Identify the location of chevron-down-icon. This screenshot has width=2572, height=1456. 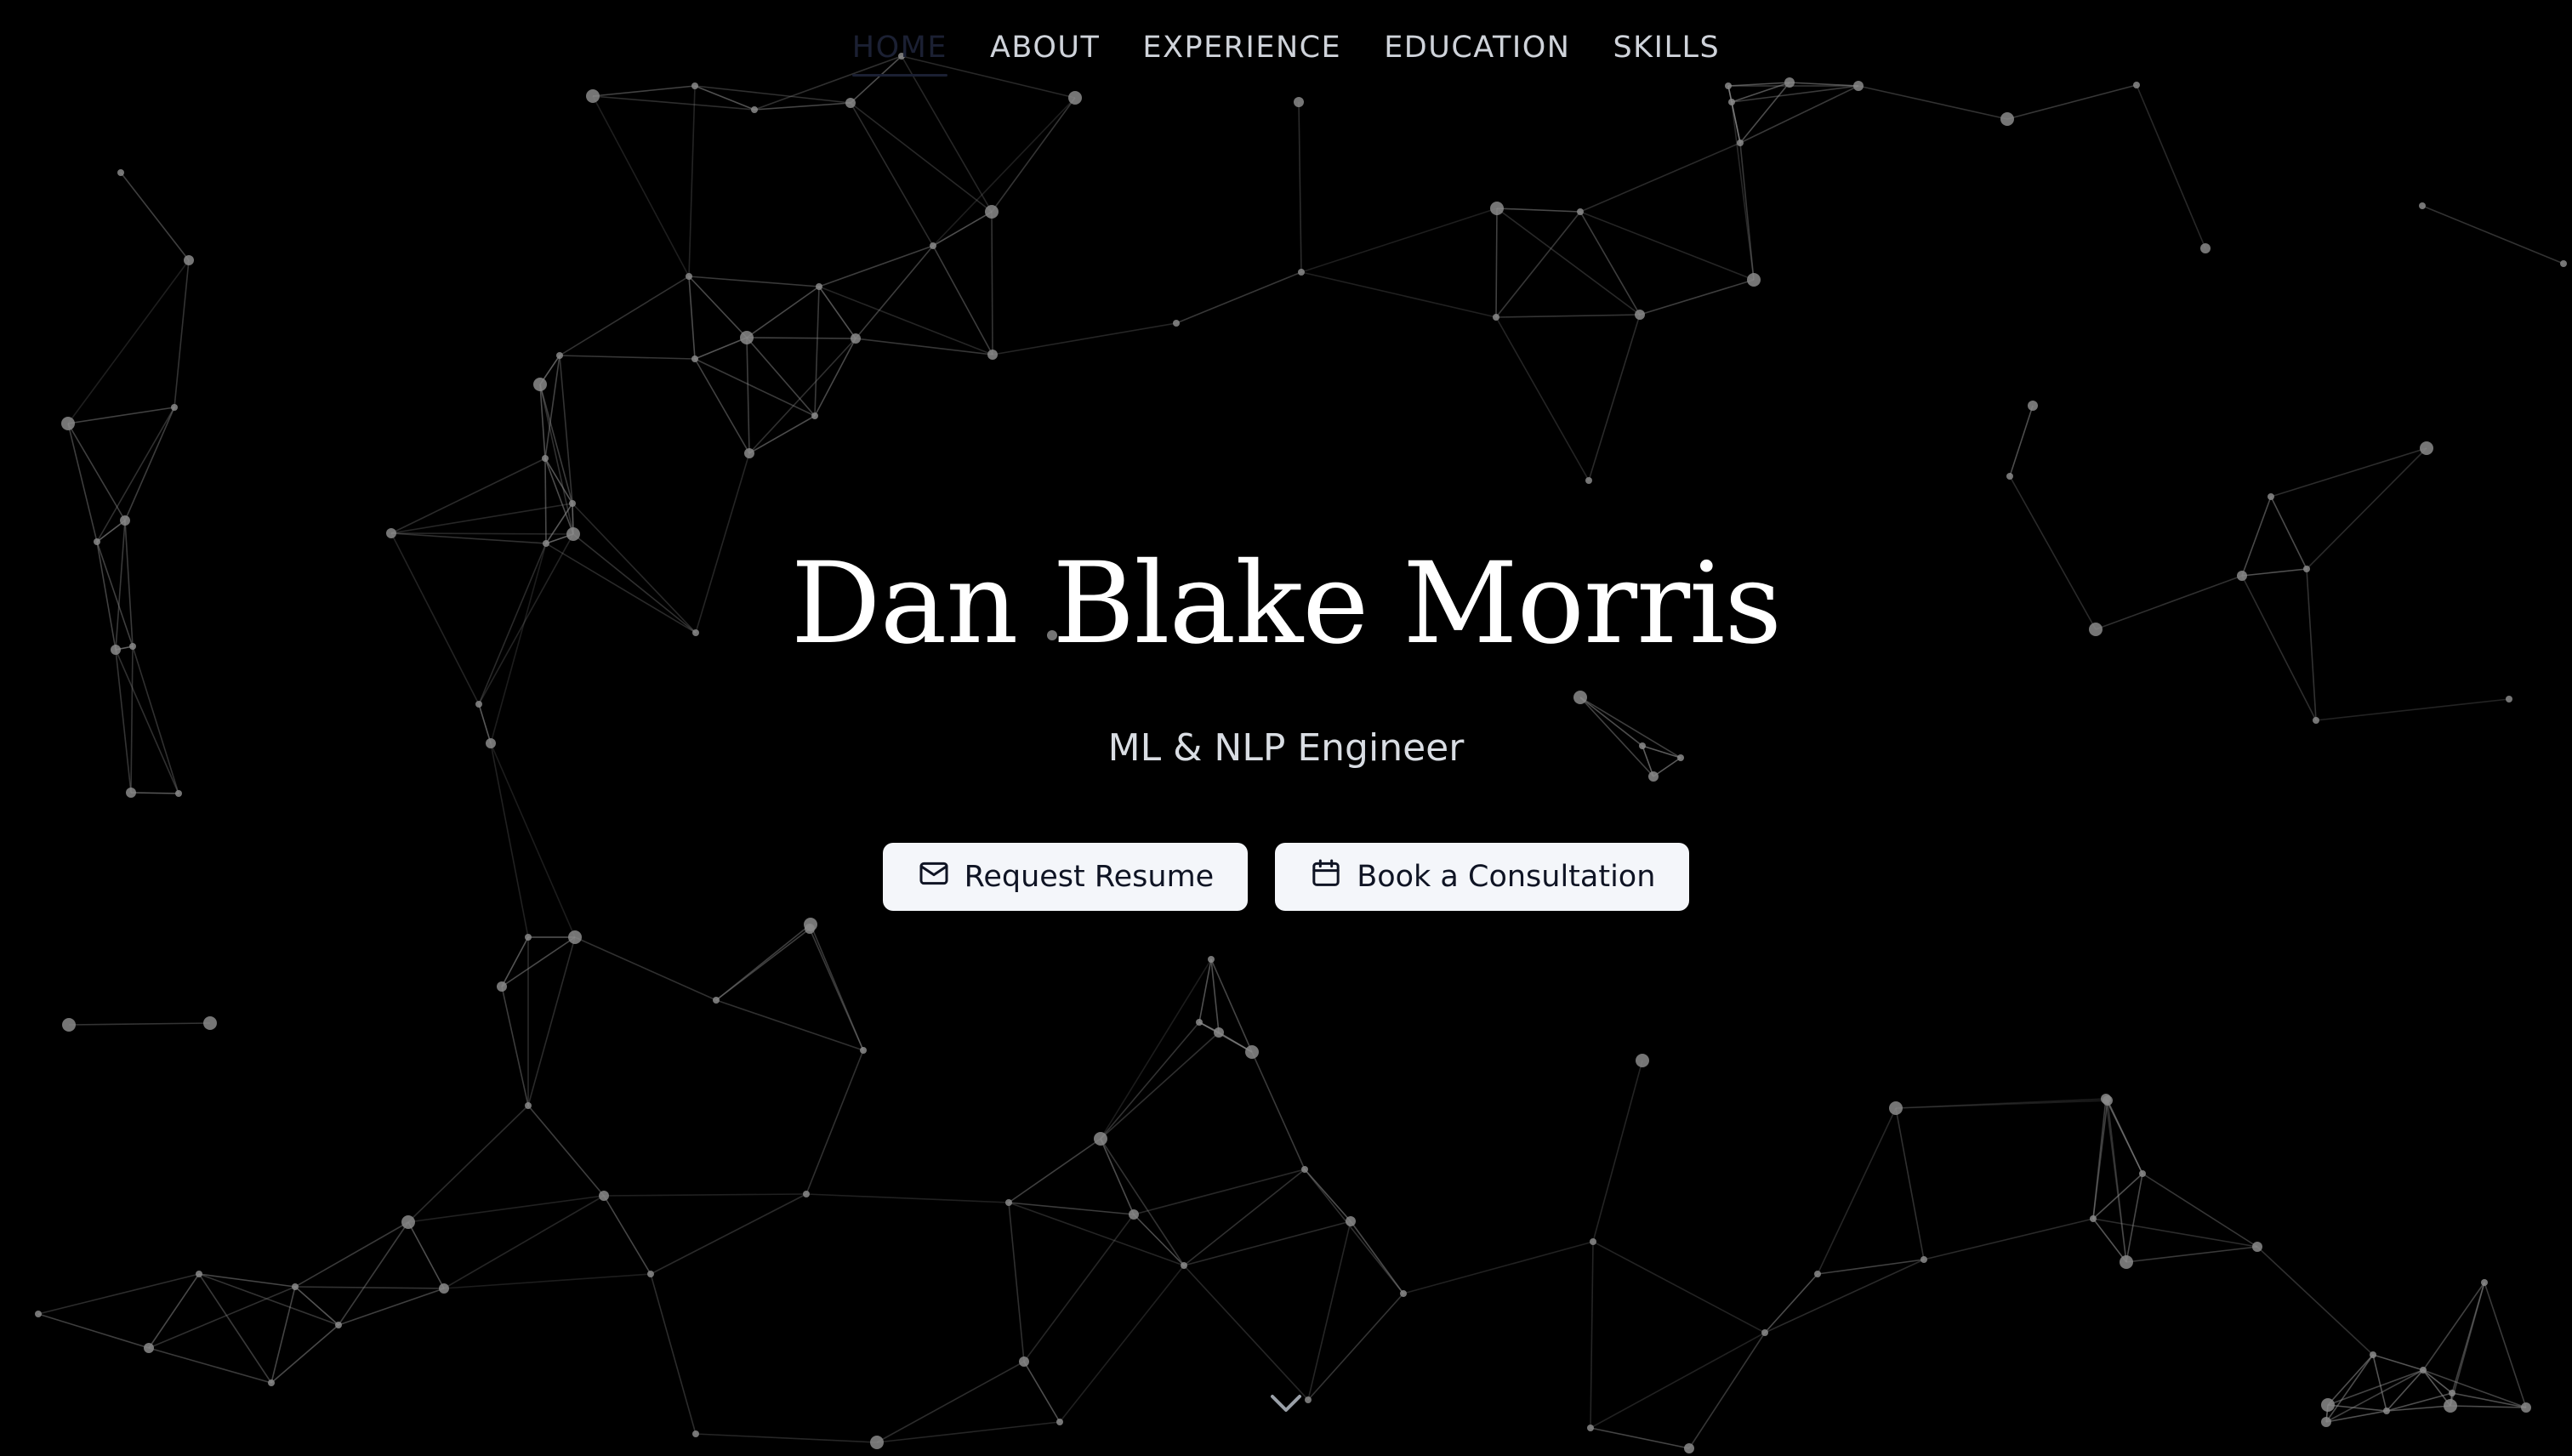
(1286, 1409).